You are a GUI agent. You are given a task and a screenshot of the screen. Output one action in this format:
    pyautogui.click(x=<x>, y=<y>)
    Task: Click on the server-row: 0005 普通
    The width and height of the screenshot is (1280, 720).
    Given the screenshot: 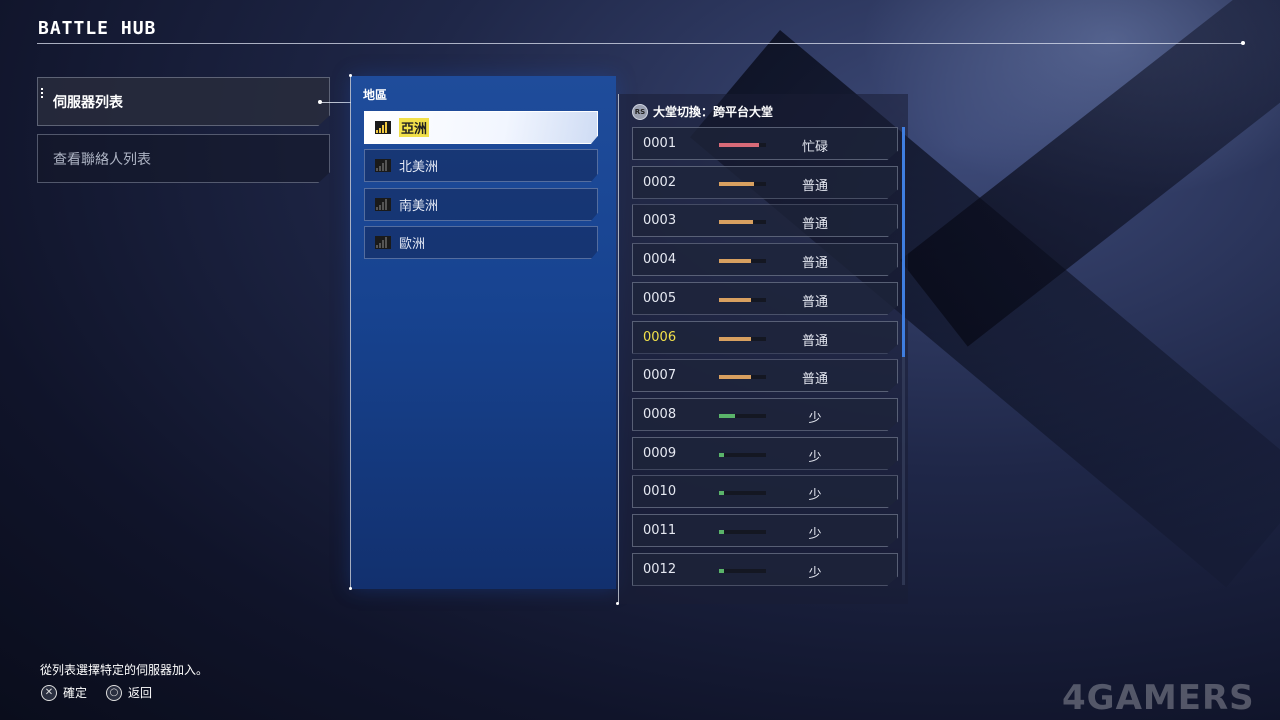 What is the action you would take?
    pyautogui.click(x=765, y=298)
    